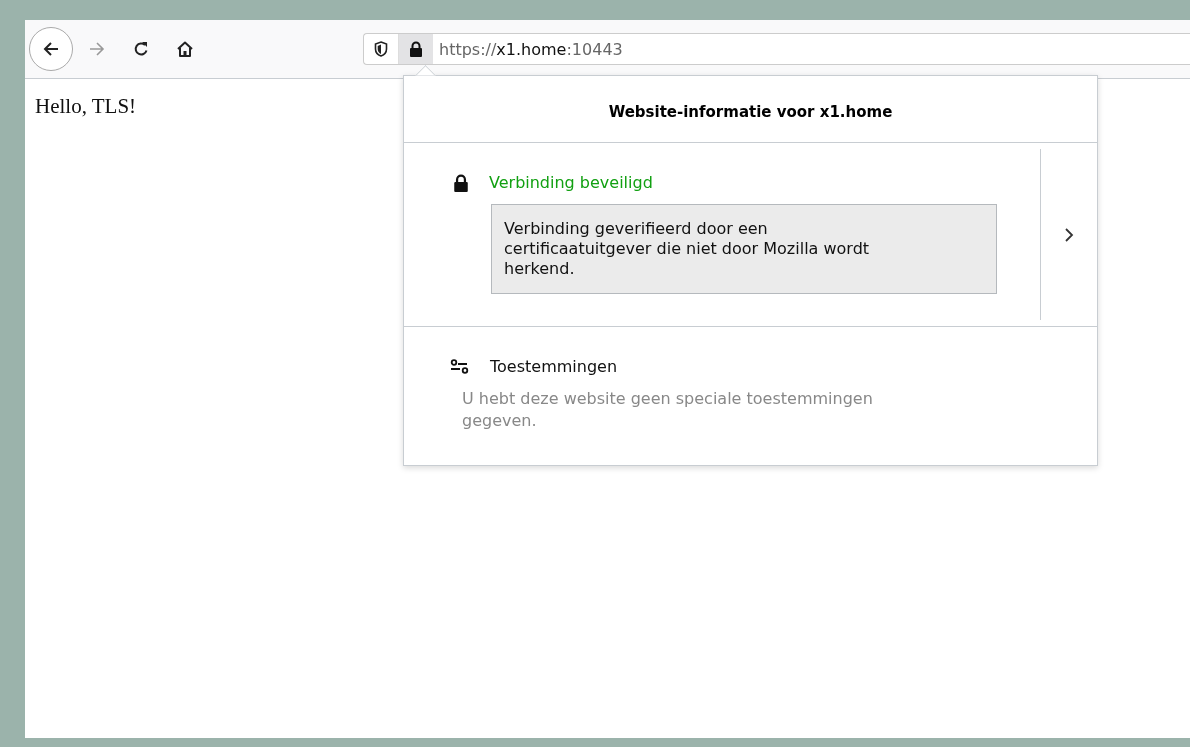 The image size is (1190, 747). I want to click on permissions-icon, so click(460, 366).